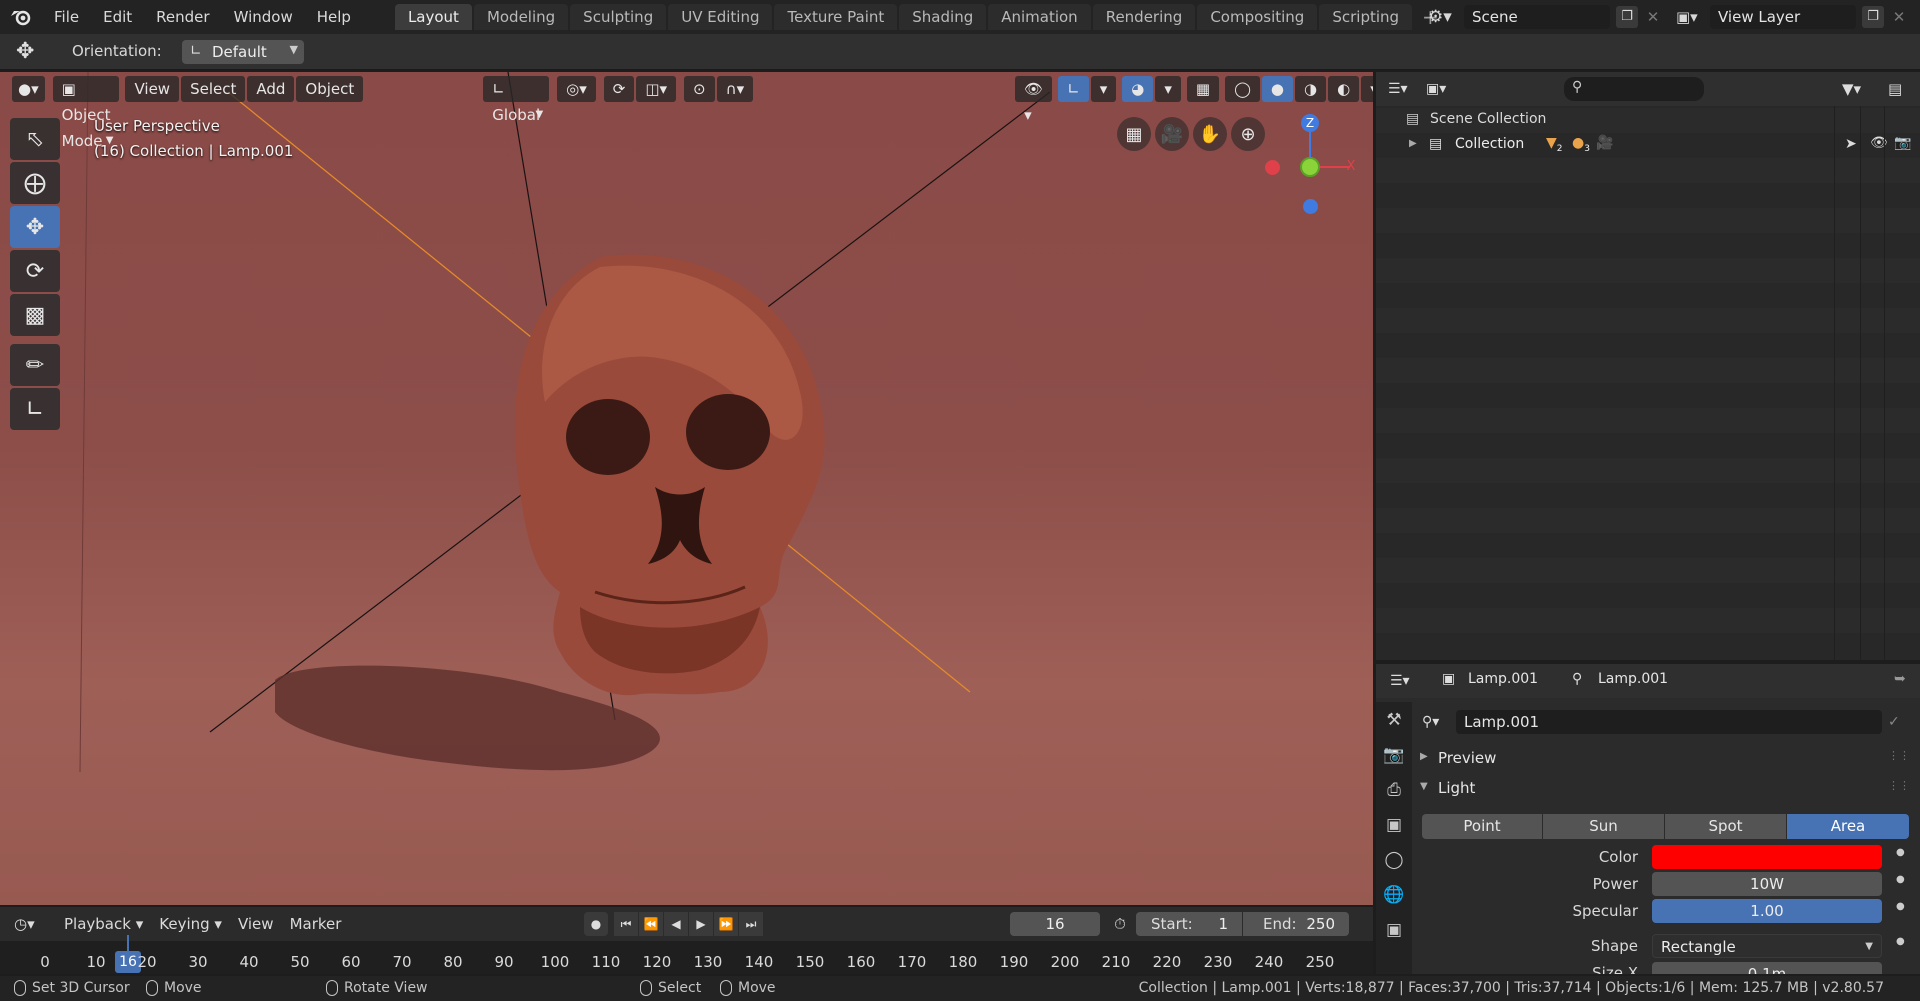  Describe the element at coordinates (651, 924) in the screenshot. I see `prev-keyframe-icon: ⏪` at that location.